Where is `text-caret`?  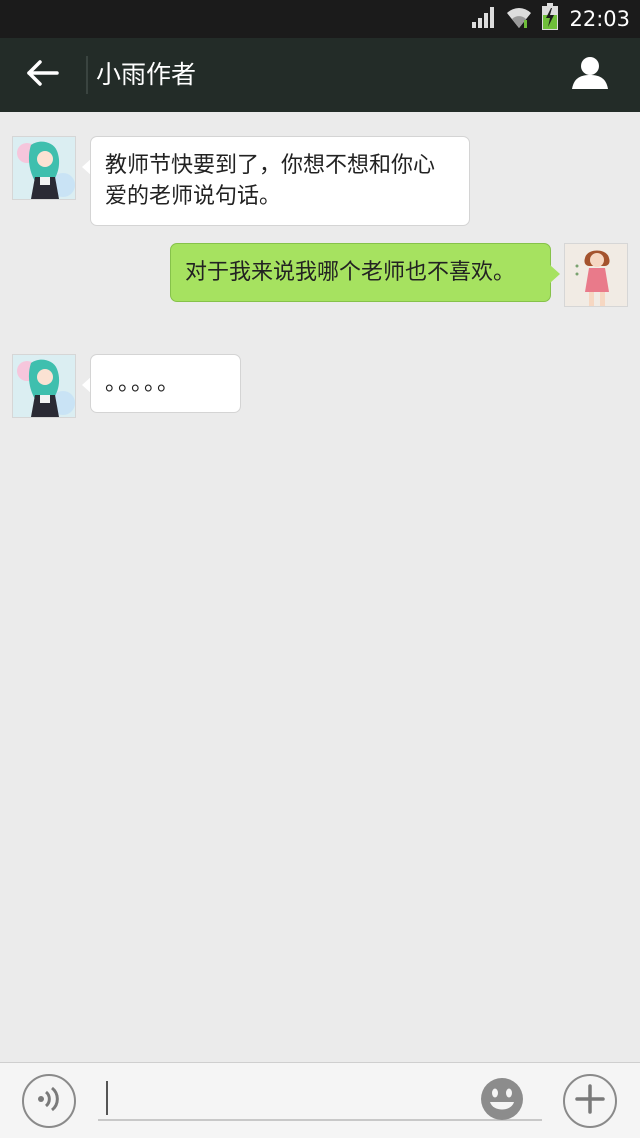 text-caret is located at coordinates (107, 1098).